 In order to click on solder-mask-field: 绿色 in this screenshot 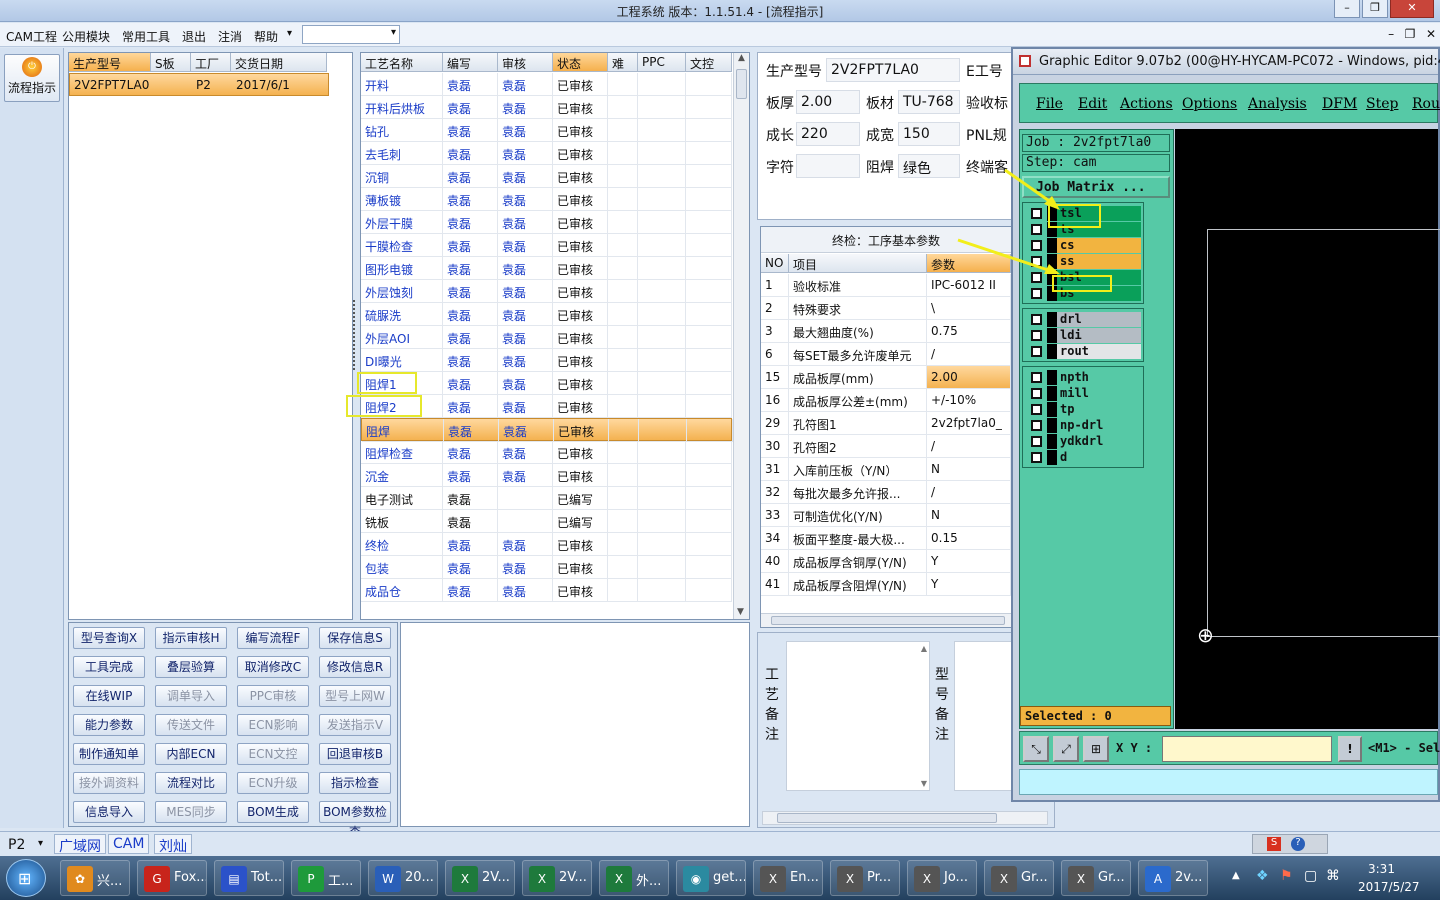, I will do `click(929, 166)`.